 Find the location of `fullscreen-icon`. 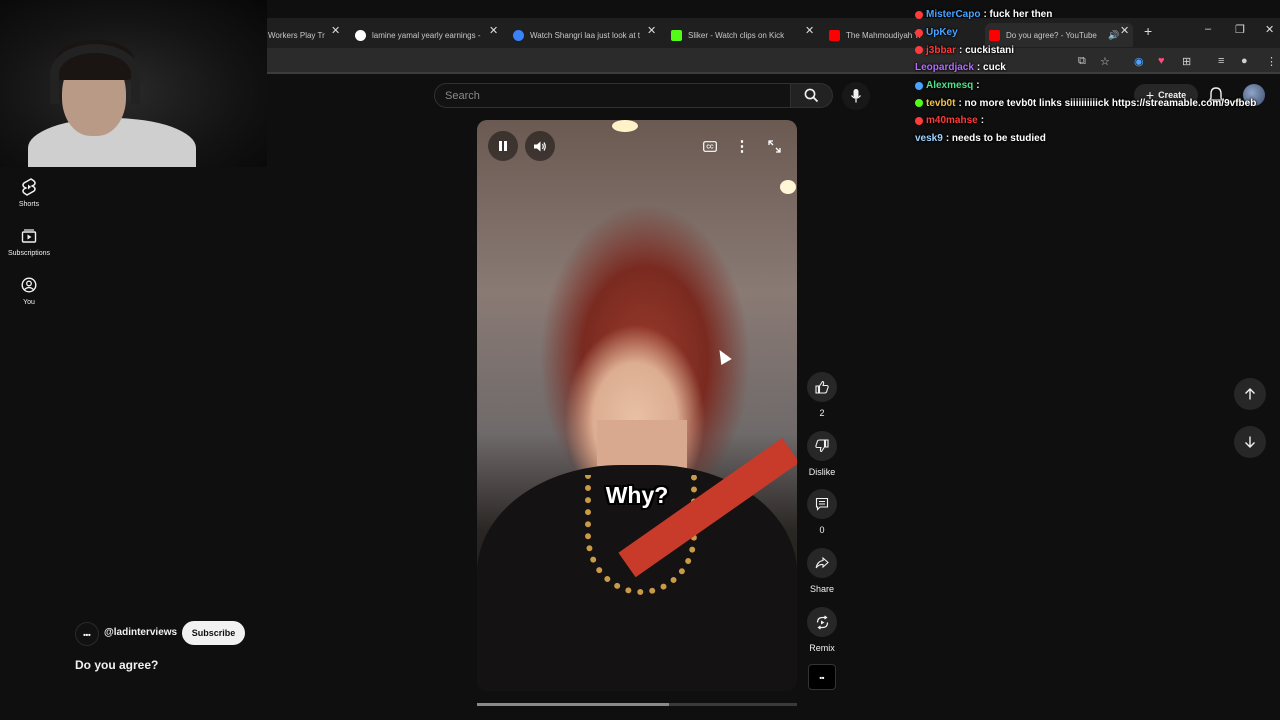

fullscreen-icon is located at coordinates (774, 146).